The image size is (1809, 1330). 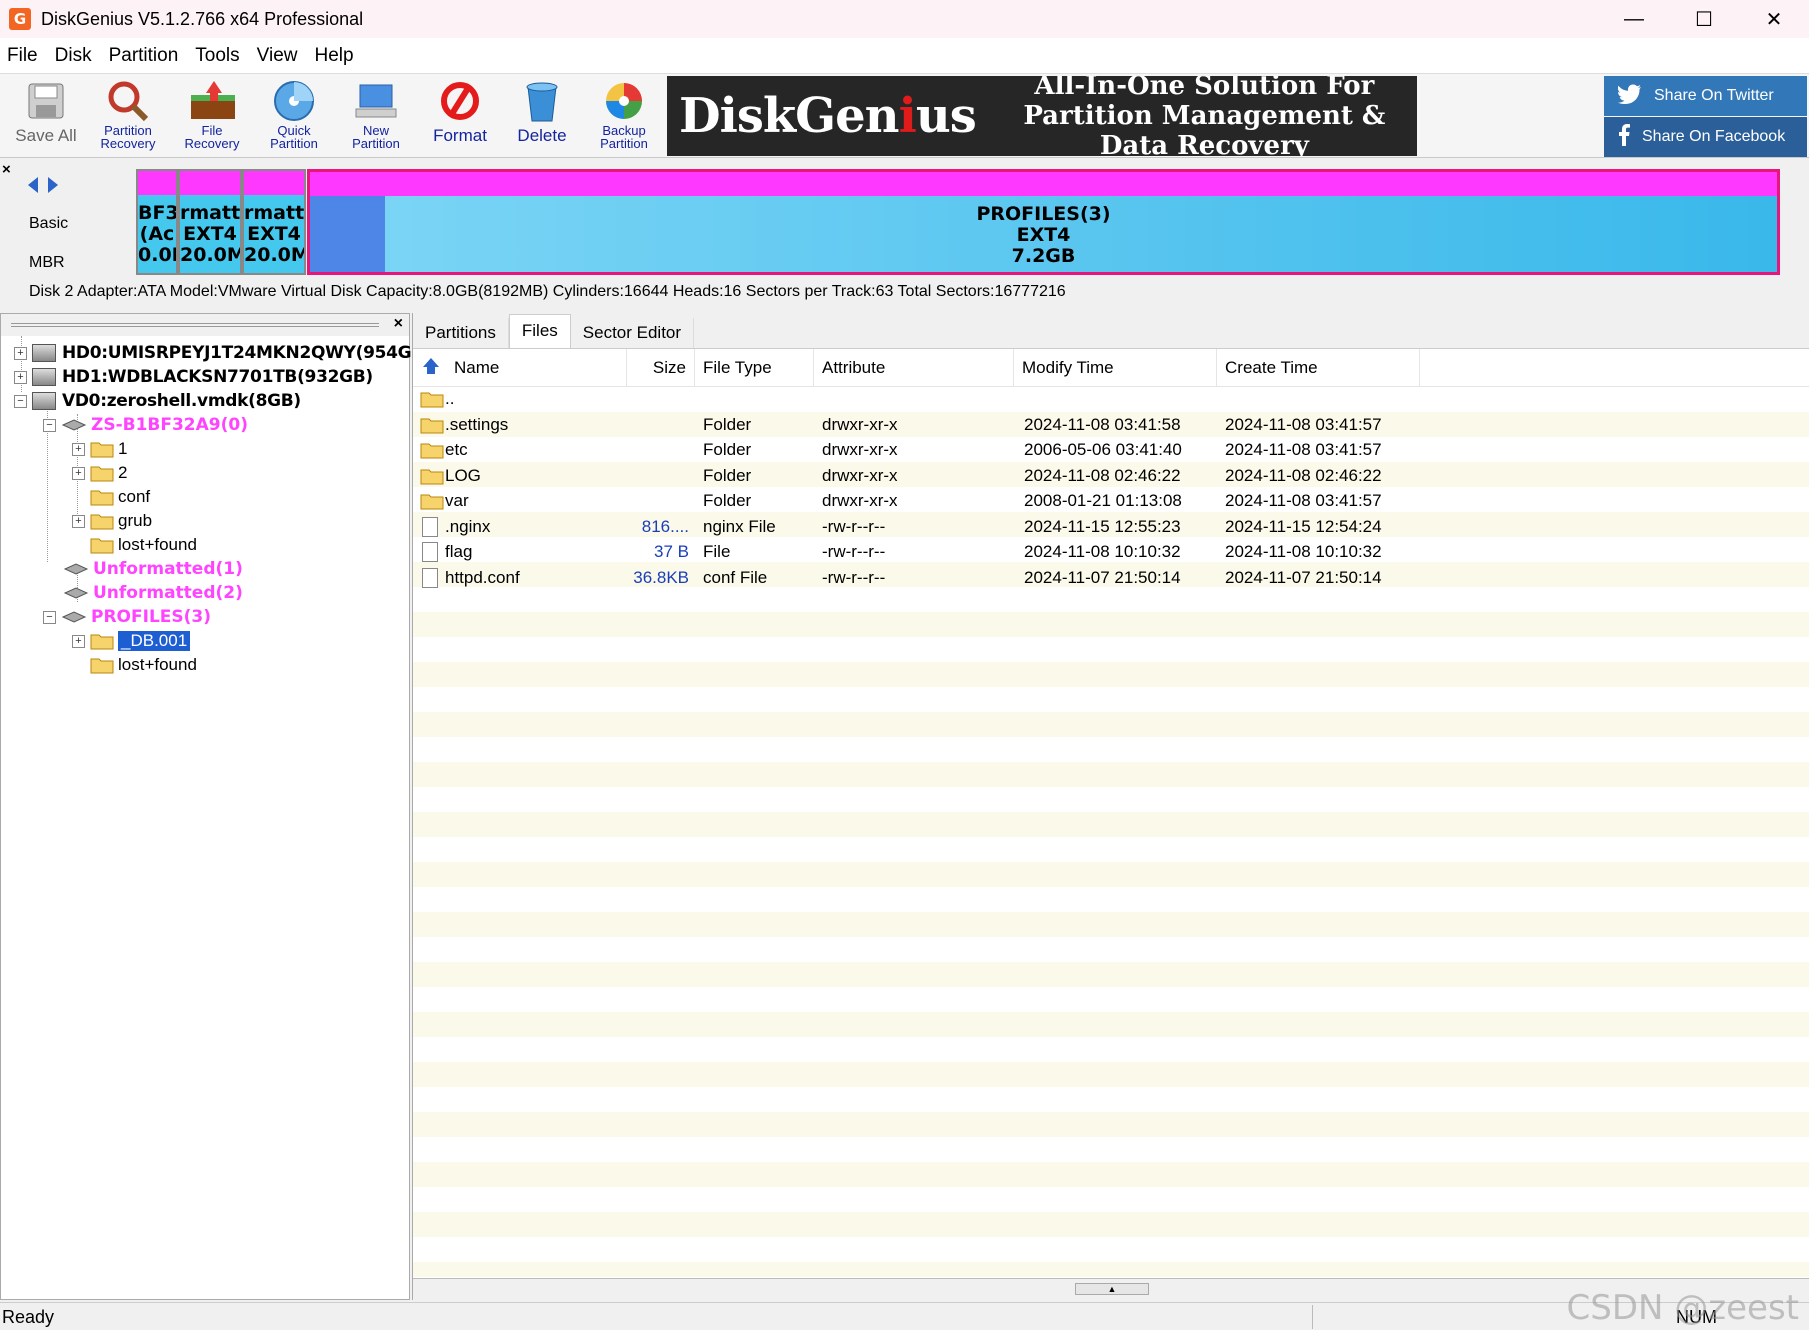 I want to click on column-file-type: File Type, so click(x=754, y=368).